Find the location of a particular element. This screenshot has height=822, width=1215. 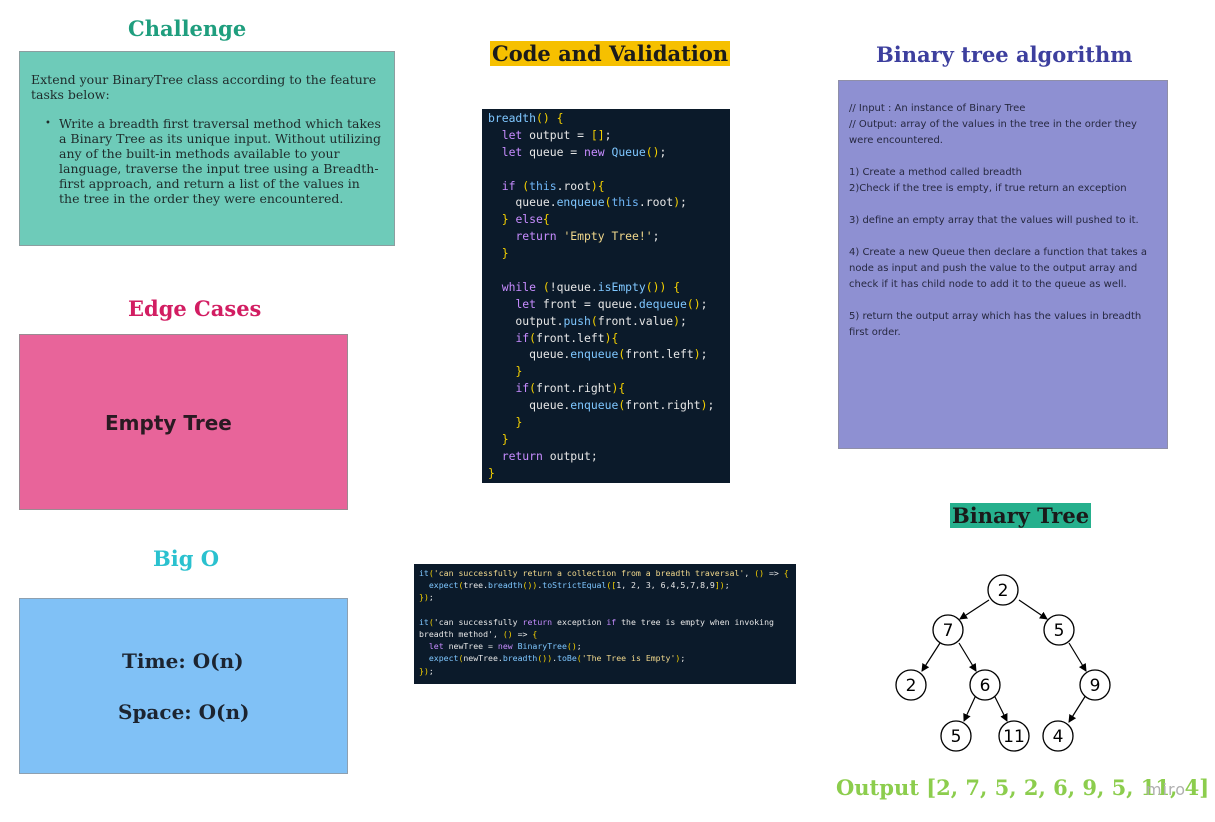

tree-node-2-leaf: 2 is located at coordinates (911, 685).